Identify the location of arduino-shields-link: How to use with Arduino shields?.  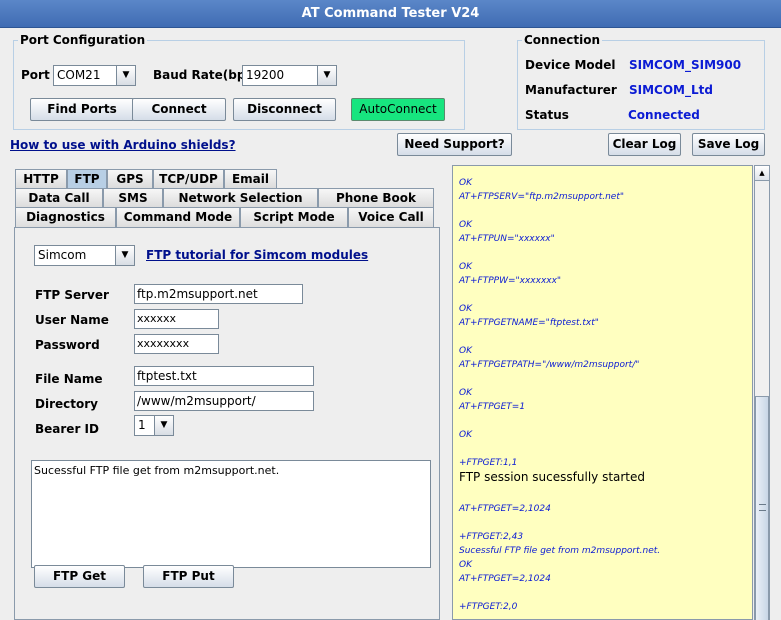
(123, 145).